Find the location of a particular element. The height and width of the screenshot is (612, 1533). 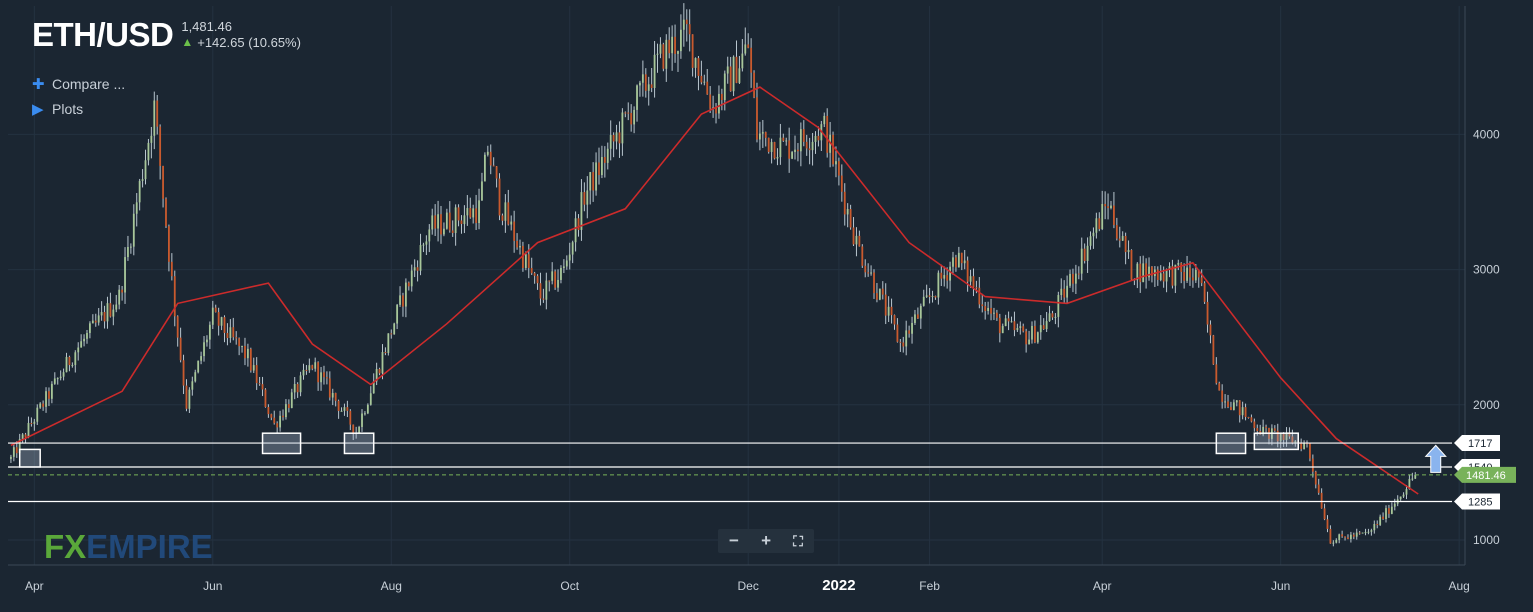

x-tick-label: Apr is located at coordinates (1102, 586).